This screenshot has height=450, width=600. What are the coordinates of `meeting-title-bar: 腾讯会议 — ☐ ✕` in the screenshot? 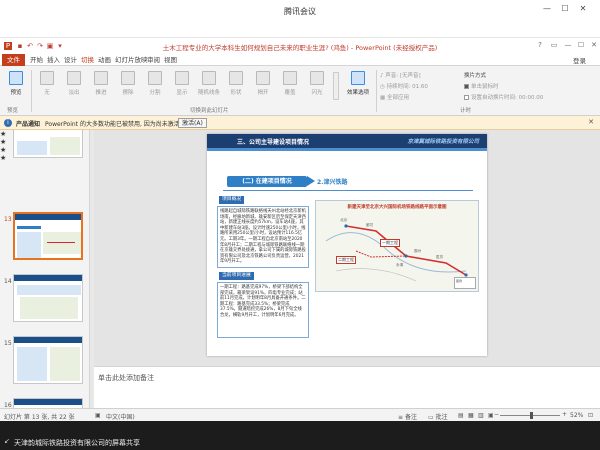 It's located at (300, 19).